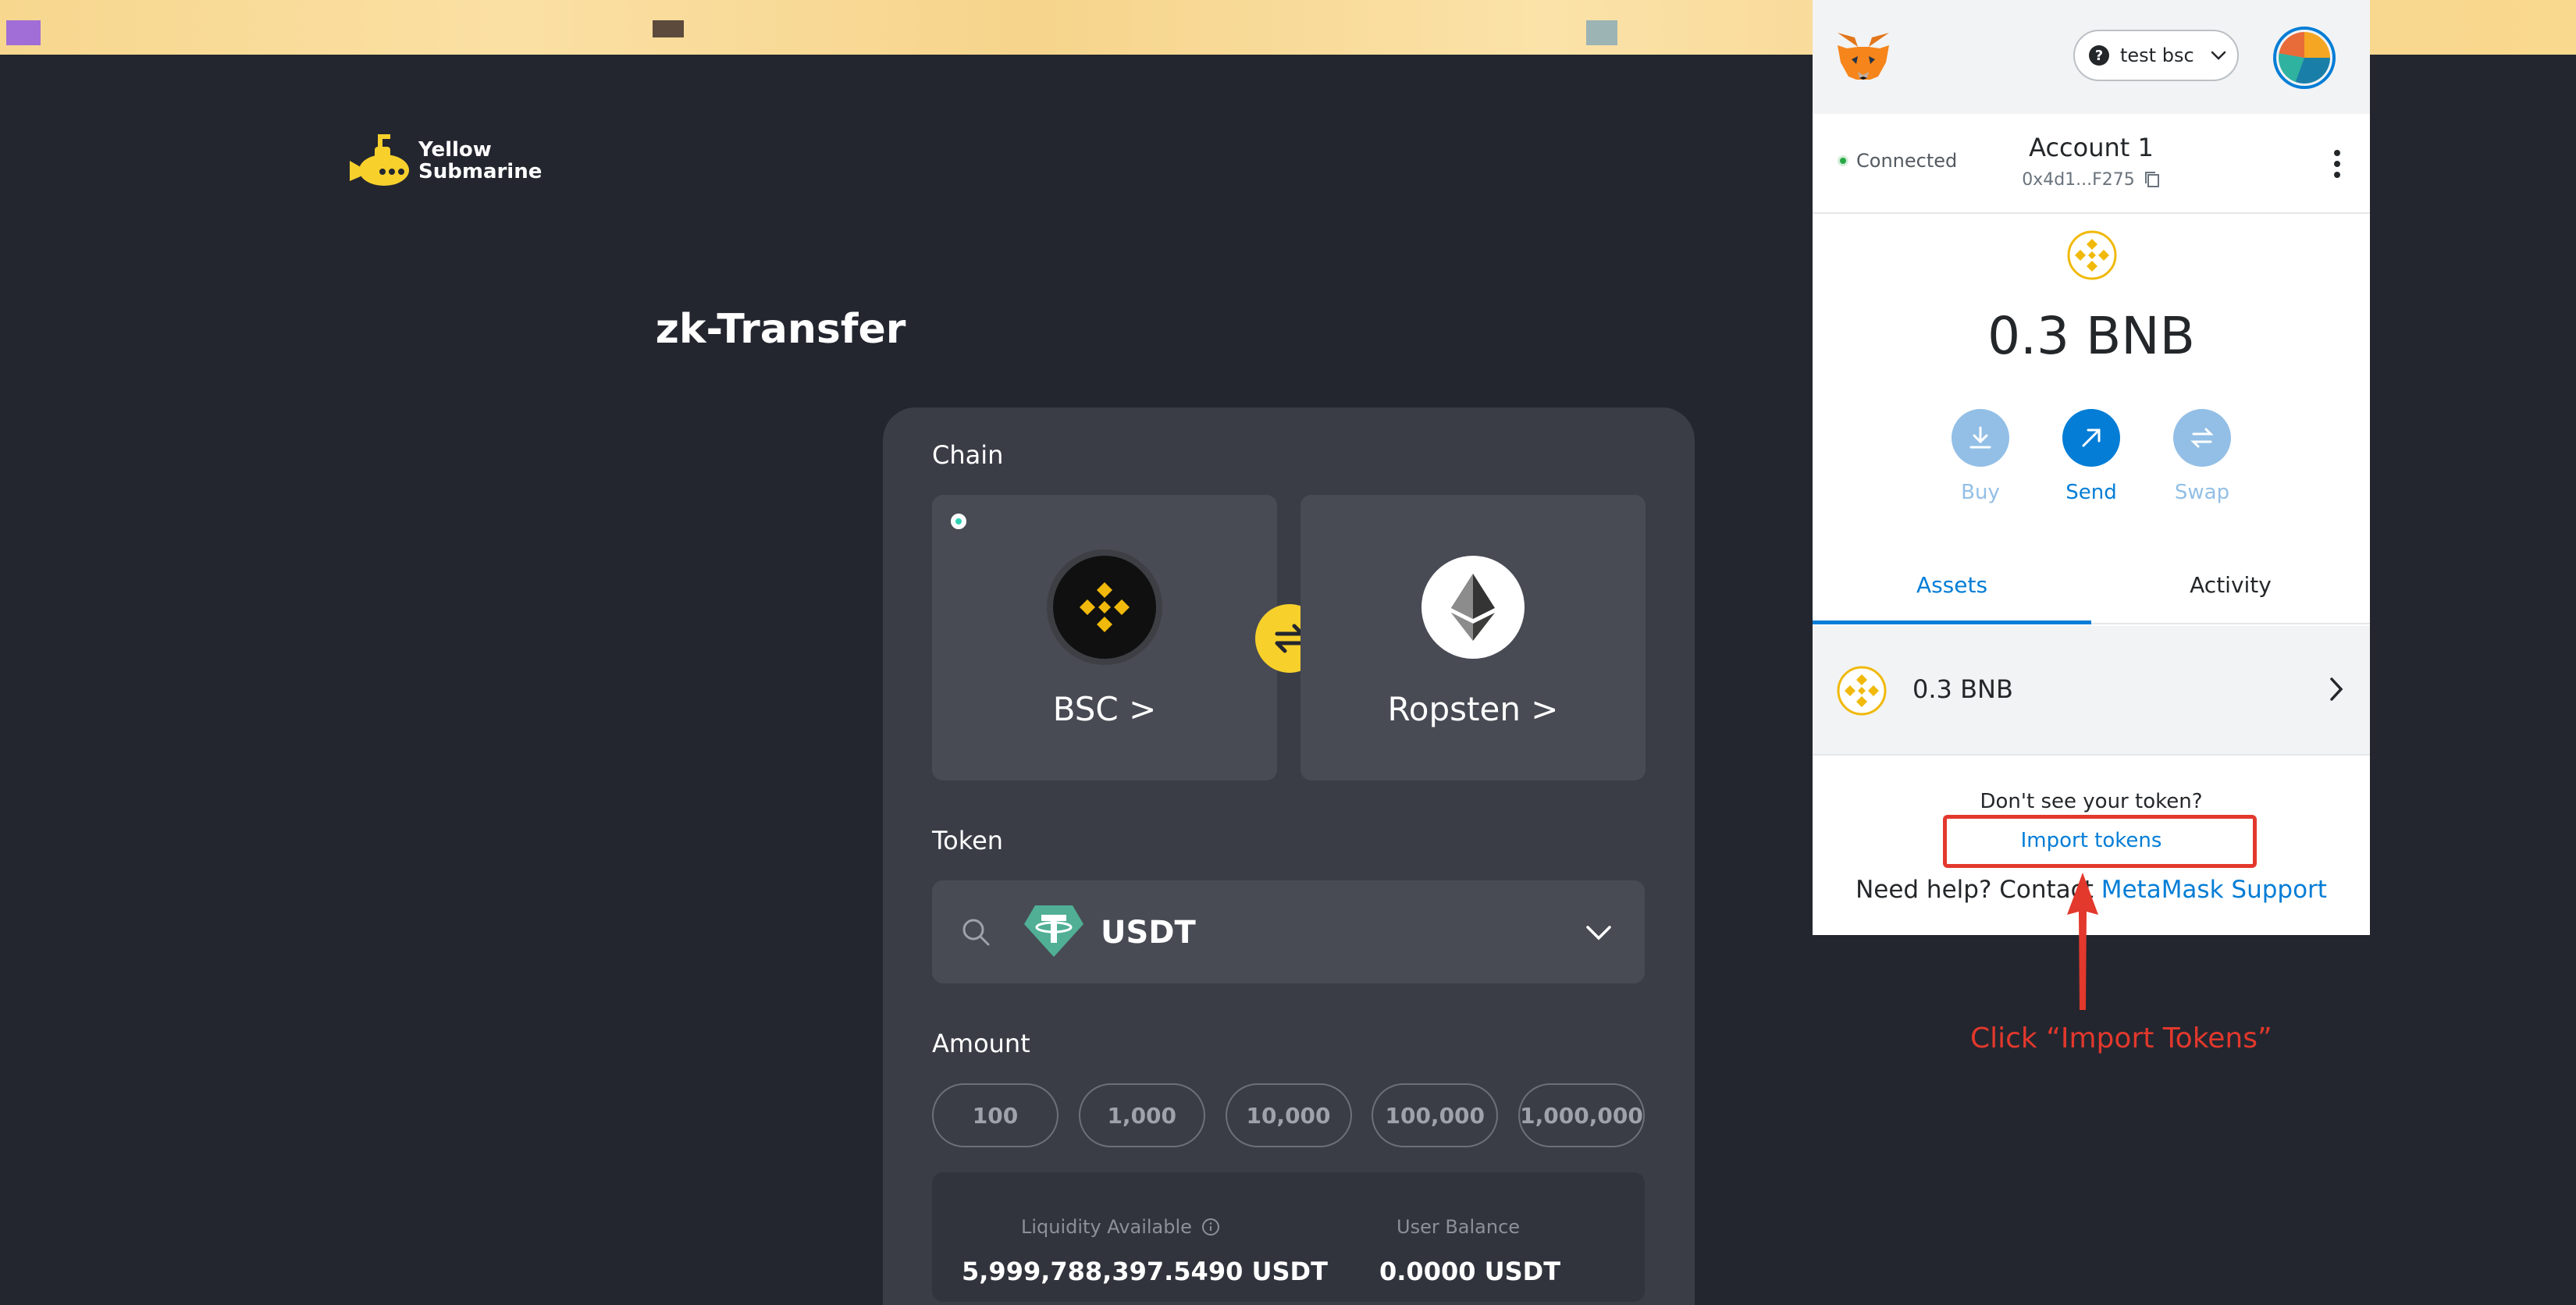 The image size is (2576, 1305). I want to click on wallet-tabs: Assets Activity, so click(2091, 585).